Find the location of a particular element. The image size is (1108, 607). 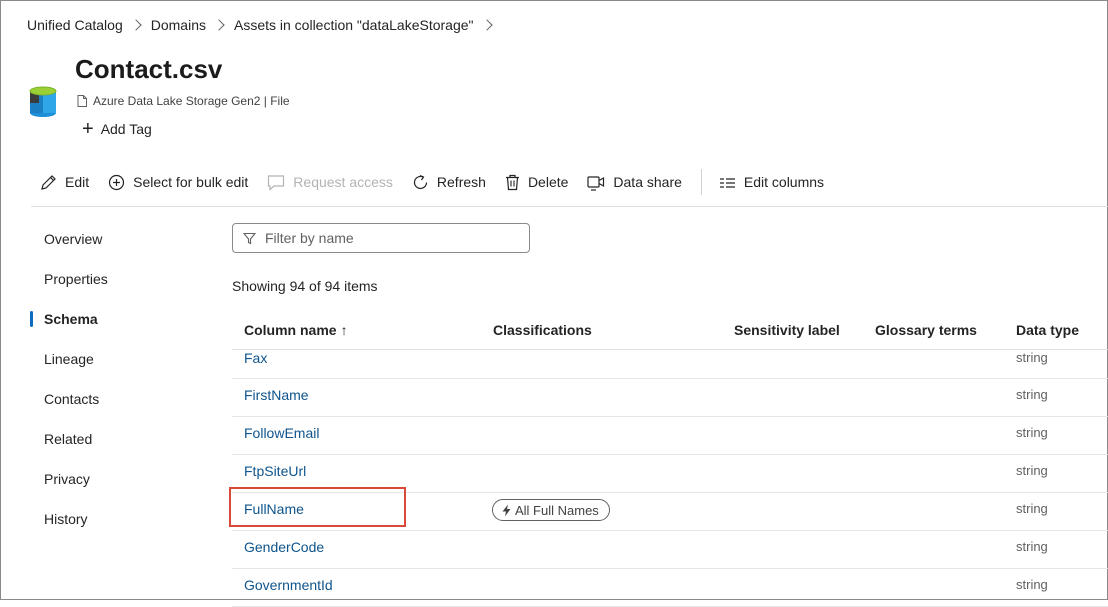

table-row: FirstName string is located at coordinates (670, 398).